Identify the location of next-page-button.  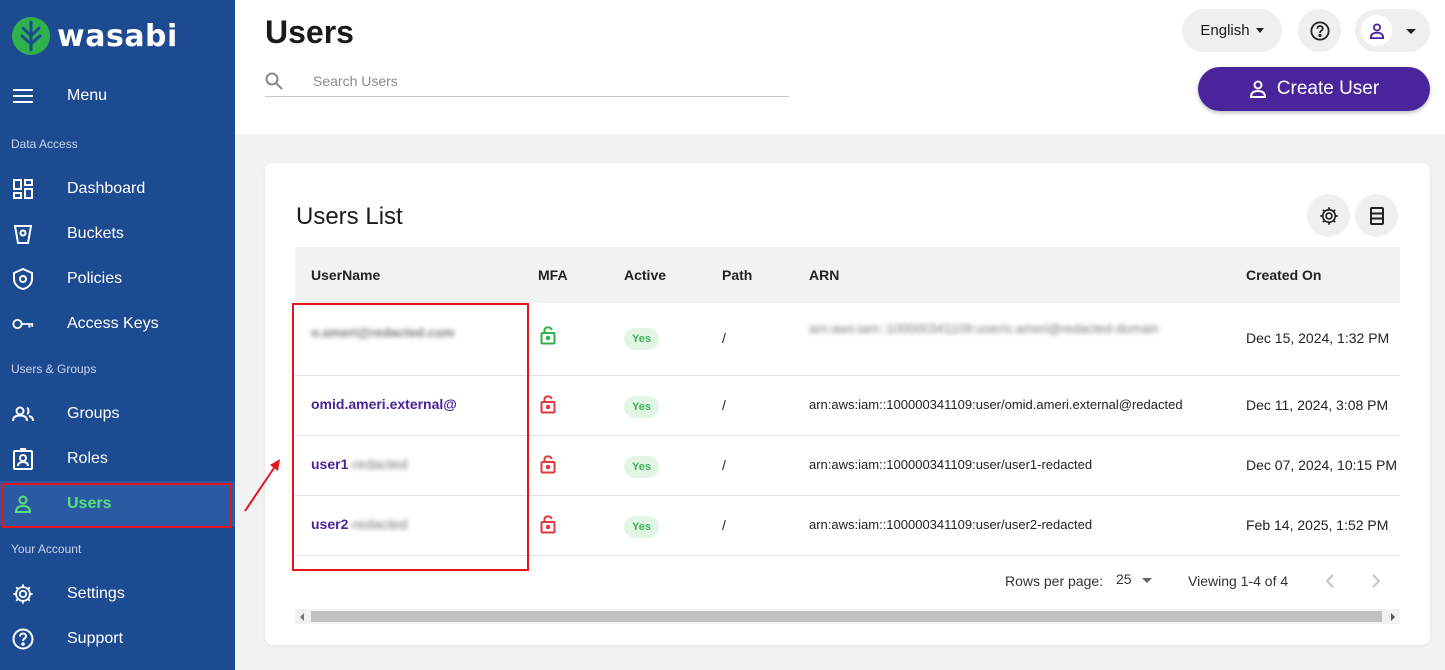
(1376, 581).